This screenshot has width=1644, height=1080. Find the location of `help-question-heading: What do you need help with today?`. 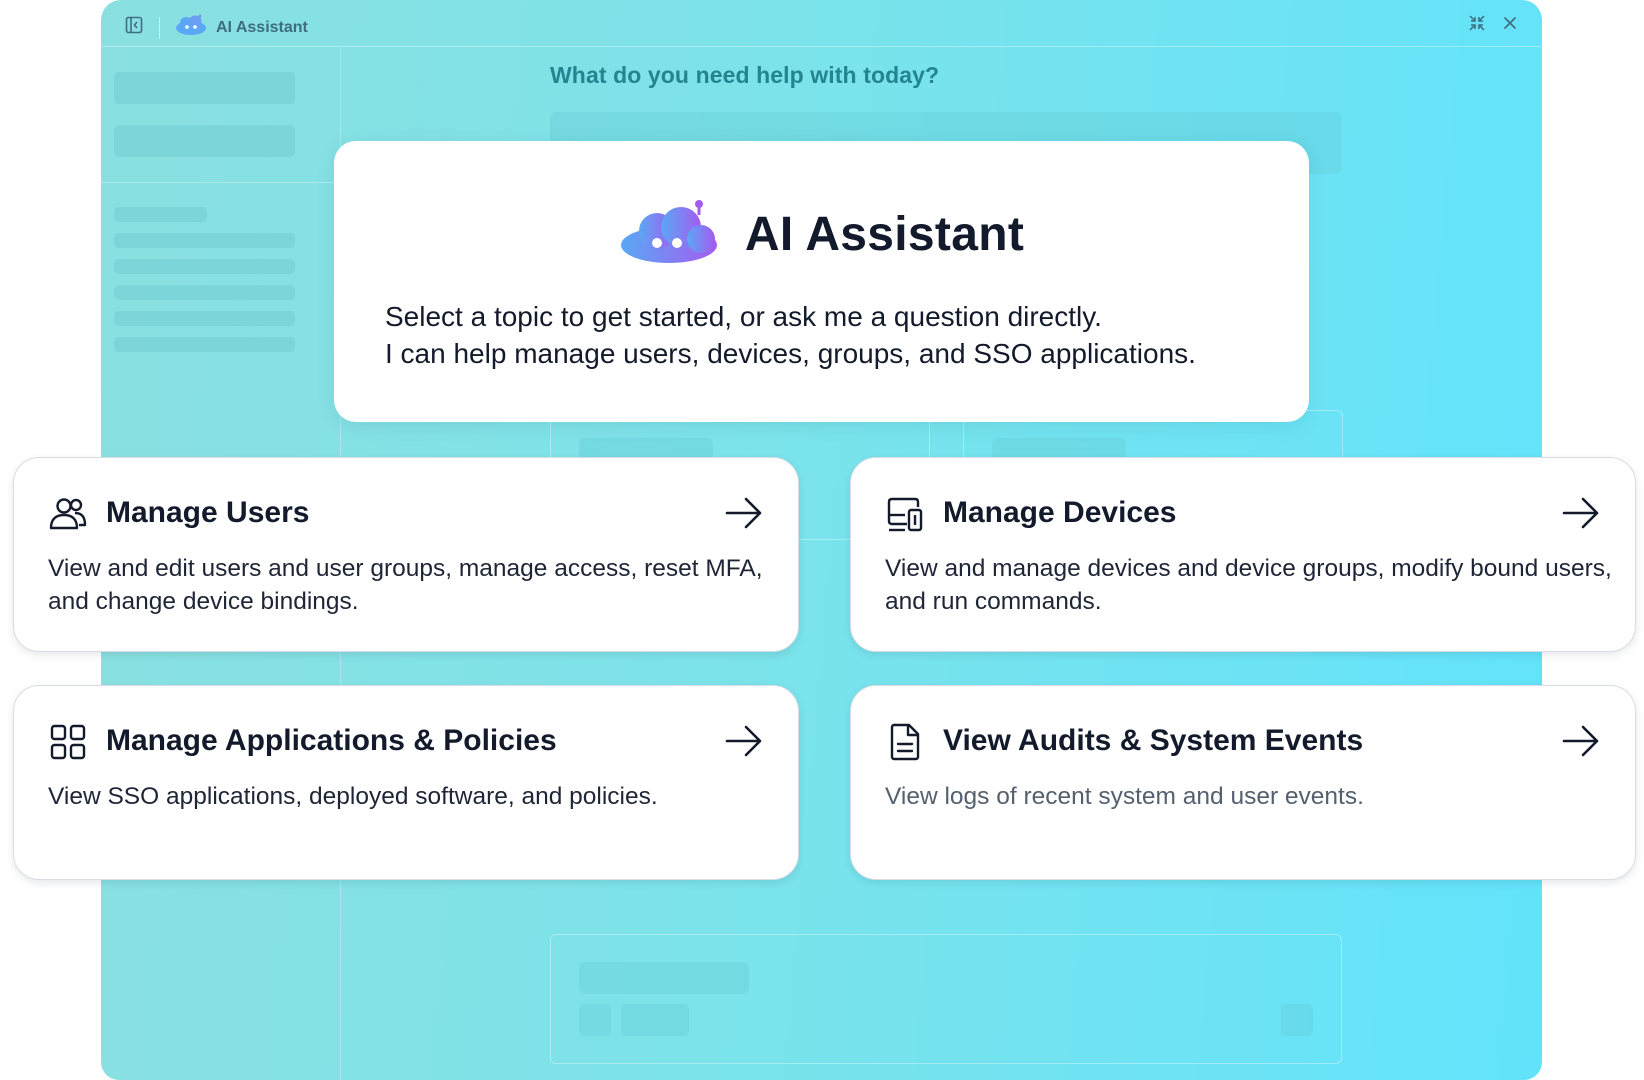

help-question-heading: What do you need help with today? is located at coordinates (745, 75).